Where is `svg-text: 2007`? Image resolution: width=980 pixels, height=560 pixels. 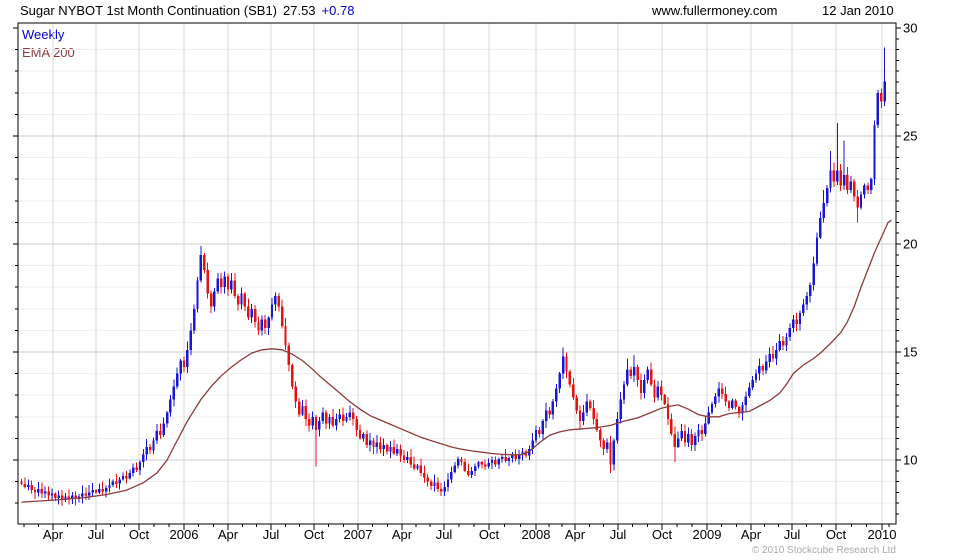 svg-text: 2007 is located at coordinates (358, 534).